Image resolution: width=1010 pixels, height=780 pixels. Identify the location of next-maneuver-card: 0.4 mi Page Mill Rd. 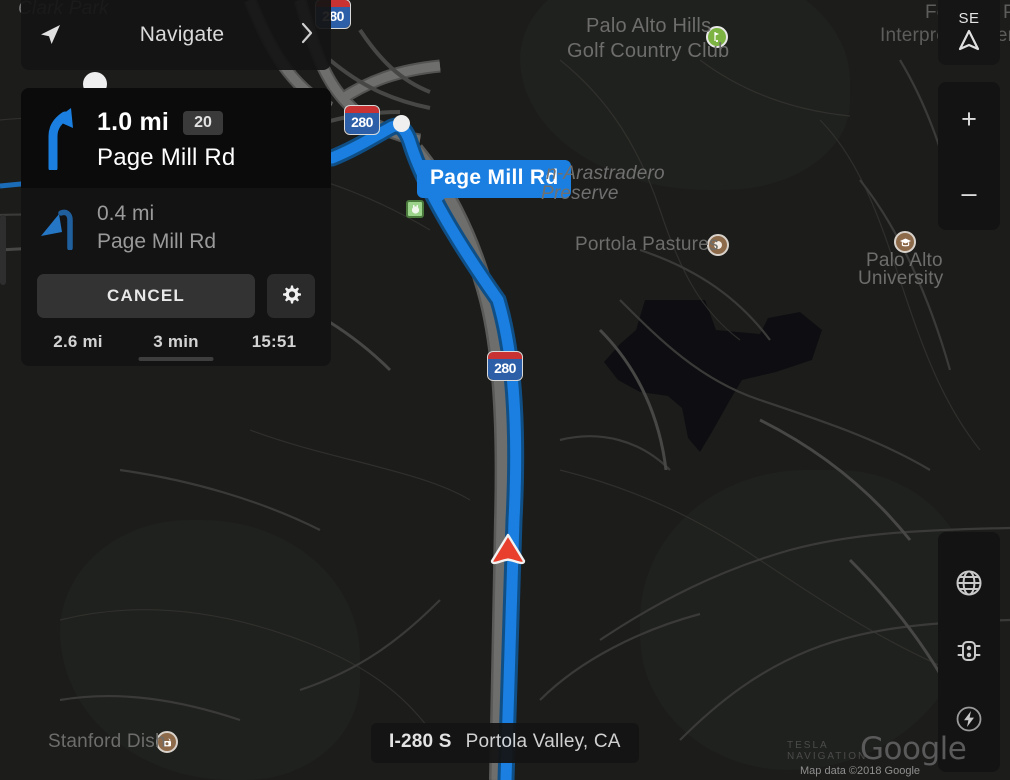
(176, 226).